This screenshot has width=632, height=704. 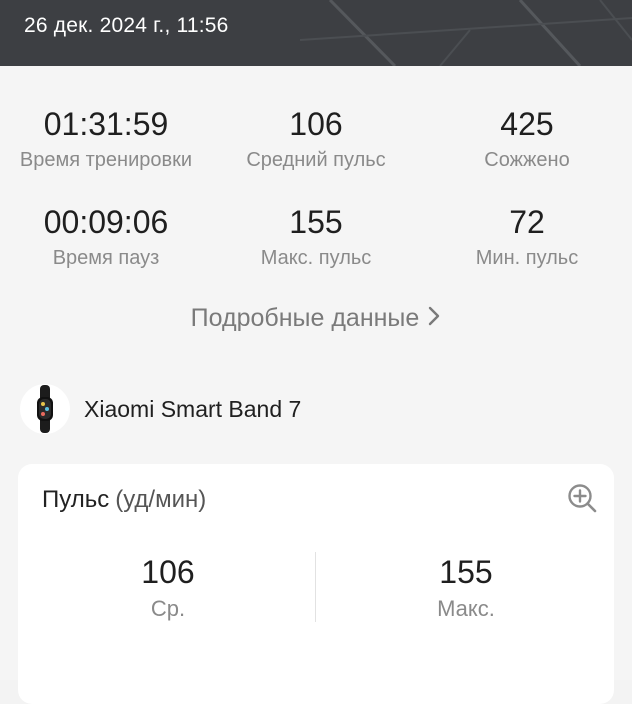 I want to click on stat-label: Средний пульс, so click(x=316, y=160).